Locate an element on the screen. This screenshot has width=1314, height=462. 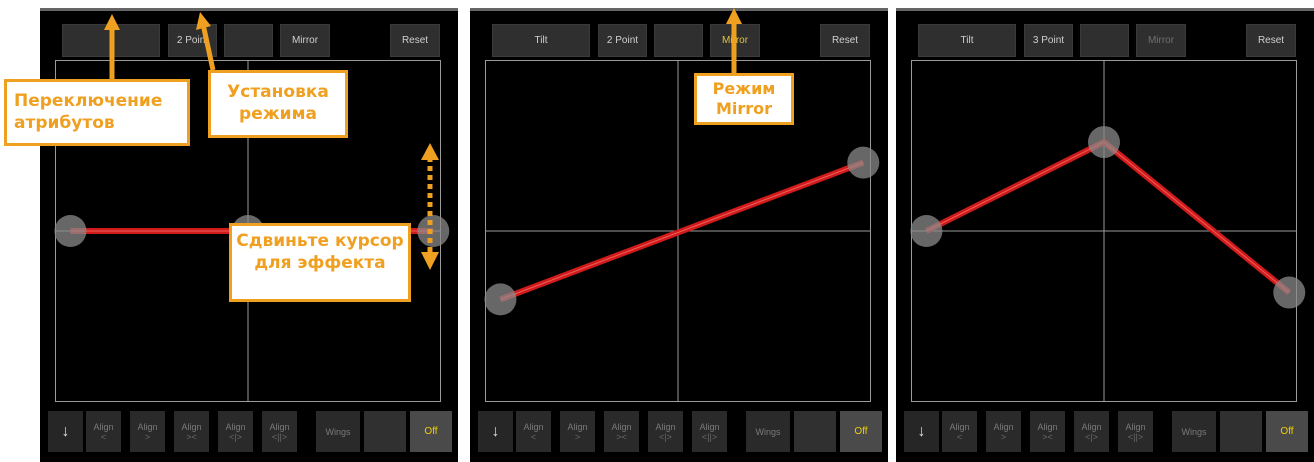
callout-mode-setting: Установка режима is located at coordinates (278, 104).